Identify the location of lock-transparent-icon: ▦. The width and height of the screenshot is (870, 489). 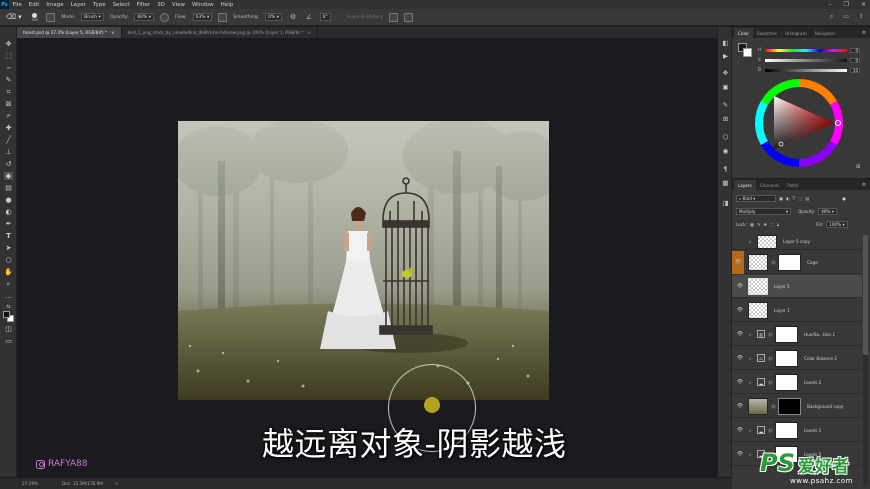
(752, 224).